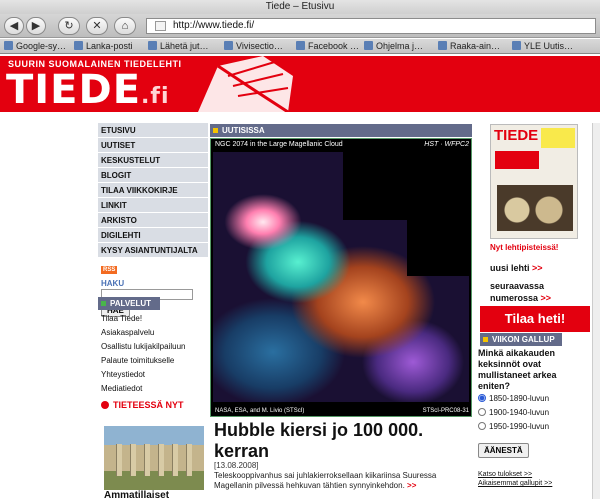  I want to click on rss-icon: RSS, so click(109, 270).